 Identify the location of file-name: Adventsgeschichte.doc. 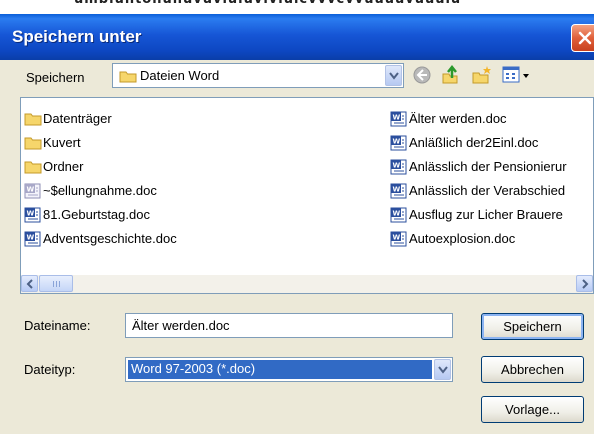
(110, 238).